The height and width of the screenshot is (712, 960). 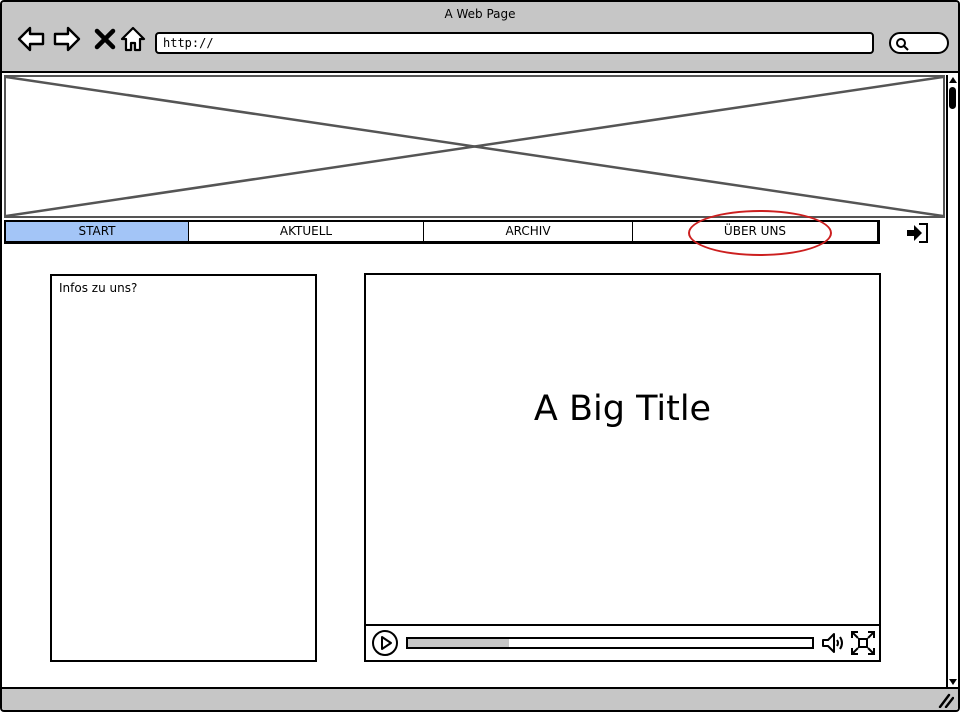 I want to click on tab-aktuell: AKTUELL, so click(x=306, y=231).